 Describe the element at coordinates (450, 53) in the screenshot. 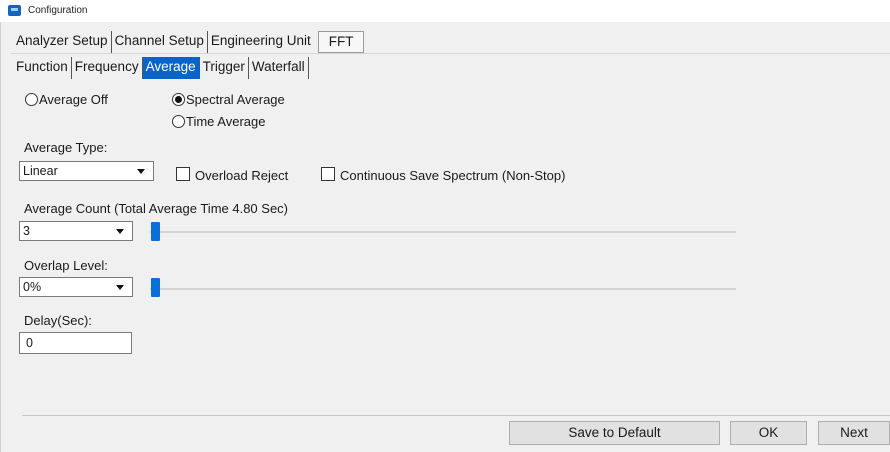

I see `tab-divider` at that location.